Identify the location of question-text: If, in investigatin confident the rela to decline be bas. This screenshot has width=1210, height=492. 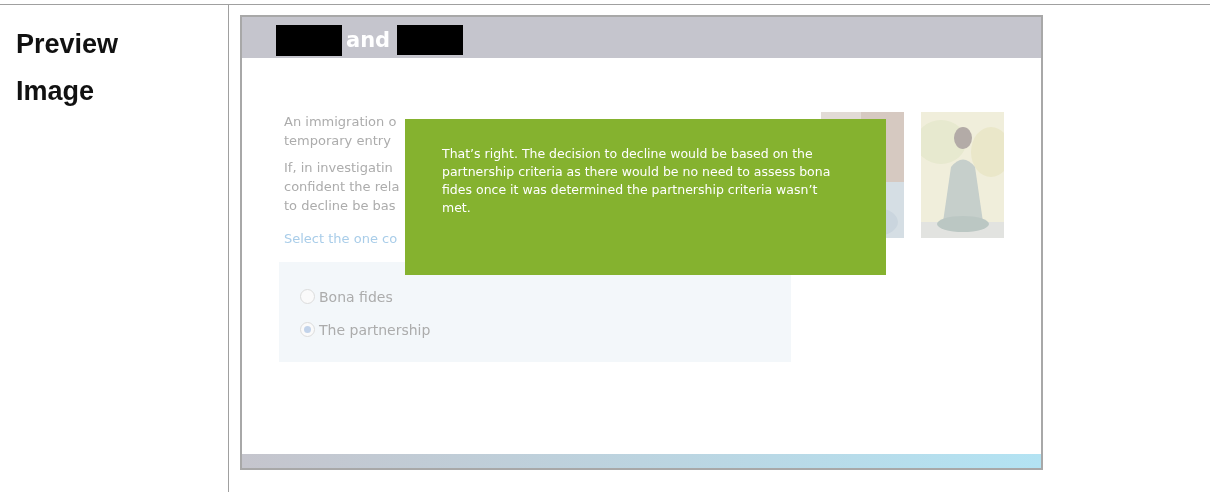
(342, 187).